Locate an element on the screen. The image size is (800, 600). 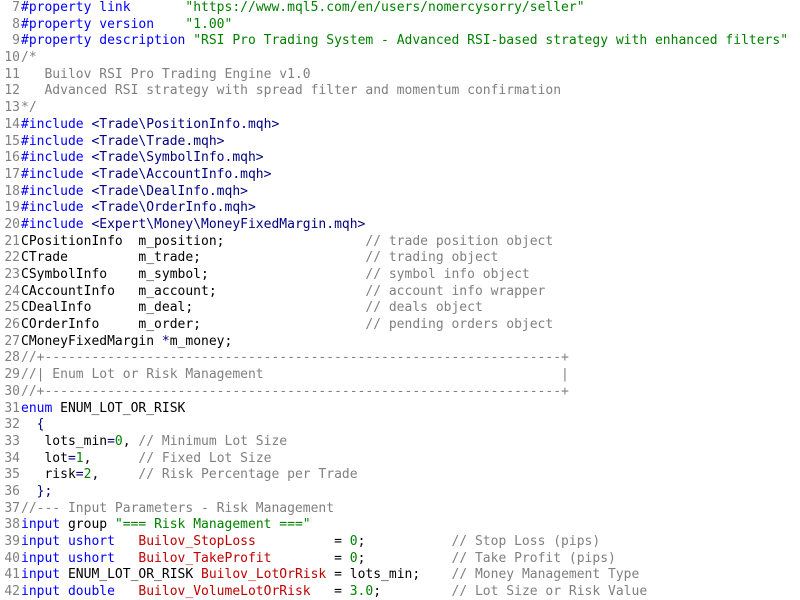
code-token: version is located at coordinates (138, 24).